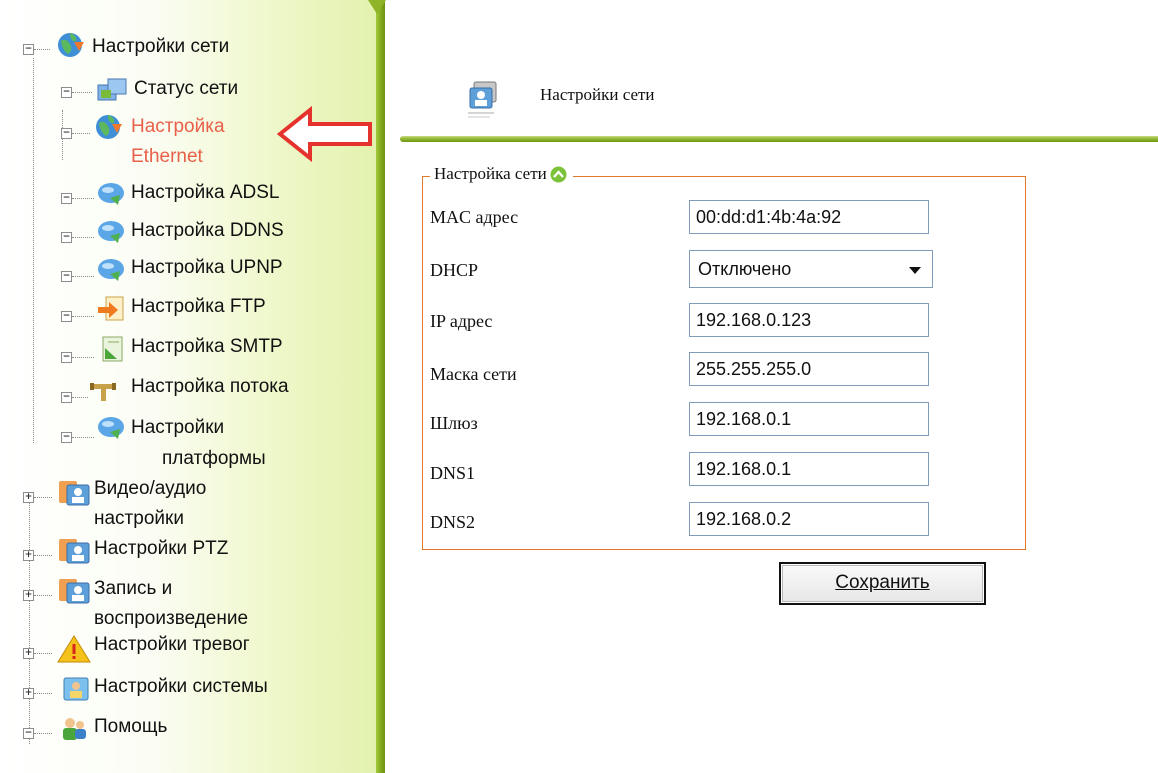 The height and width of the screenshot is (773, 1158). What do you see at coordinates (172, 644) in the screenshot?
I see `tree-item-label: Настройки тревог` at bounding box center [172, 644].